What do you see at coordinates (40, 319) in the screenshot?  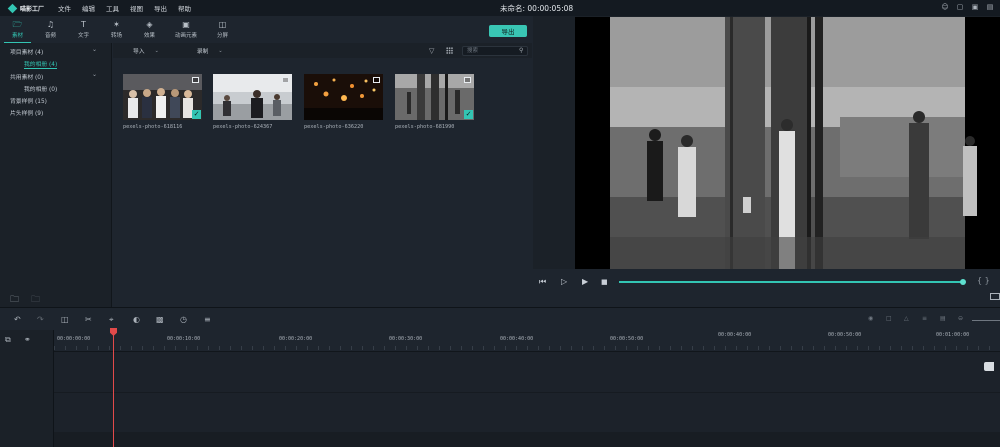 I see `redo-icon: ↷` at bounding box center [40, 319].